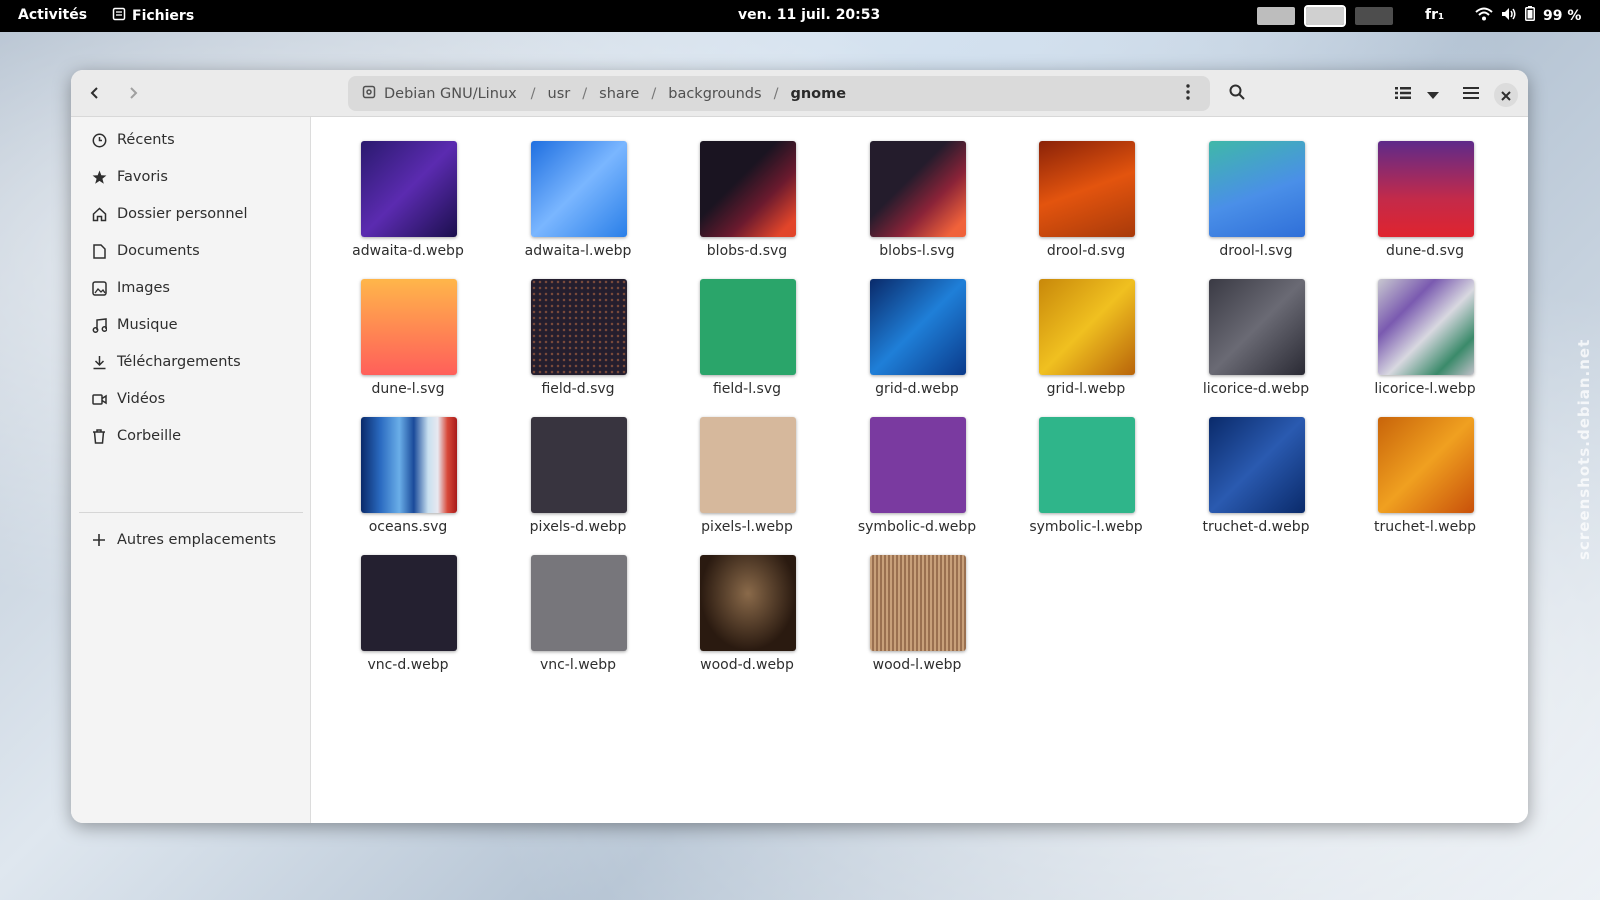  I want to click on path-segment-backgrounds: backgrounds, so click(714, 94).